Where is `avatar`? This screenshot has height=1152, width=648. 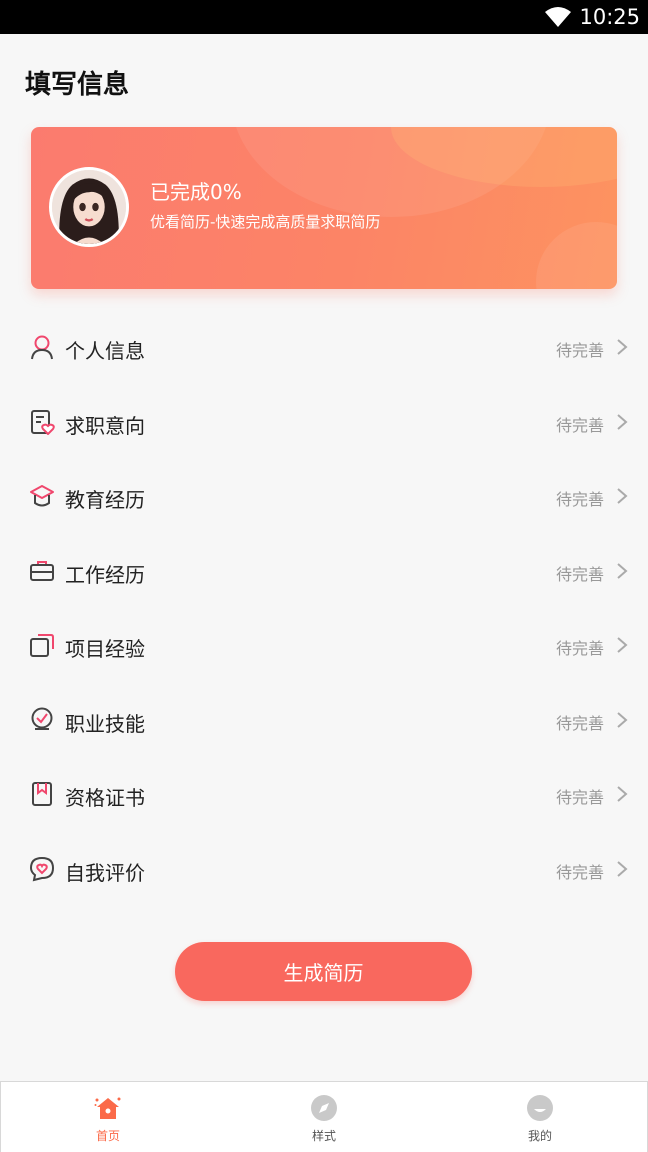
avatar is located at coordinates (89, 207).